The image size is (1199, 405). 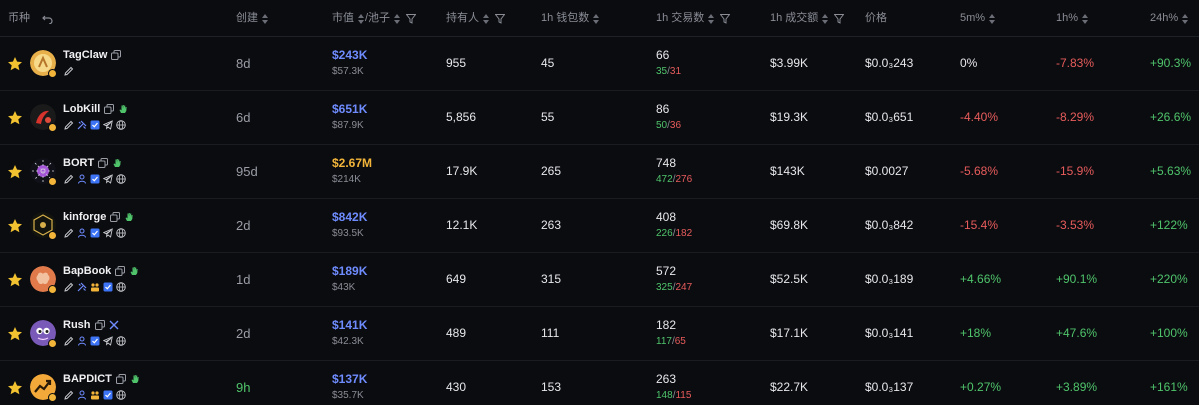 What do you see at coordinates (48, 19) in the screenshot?
I see `undo-icon` at bounding box center [48, 19].